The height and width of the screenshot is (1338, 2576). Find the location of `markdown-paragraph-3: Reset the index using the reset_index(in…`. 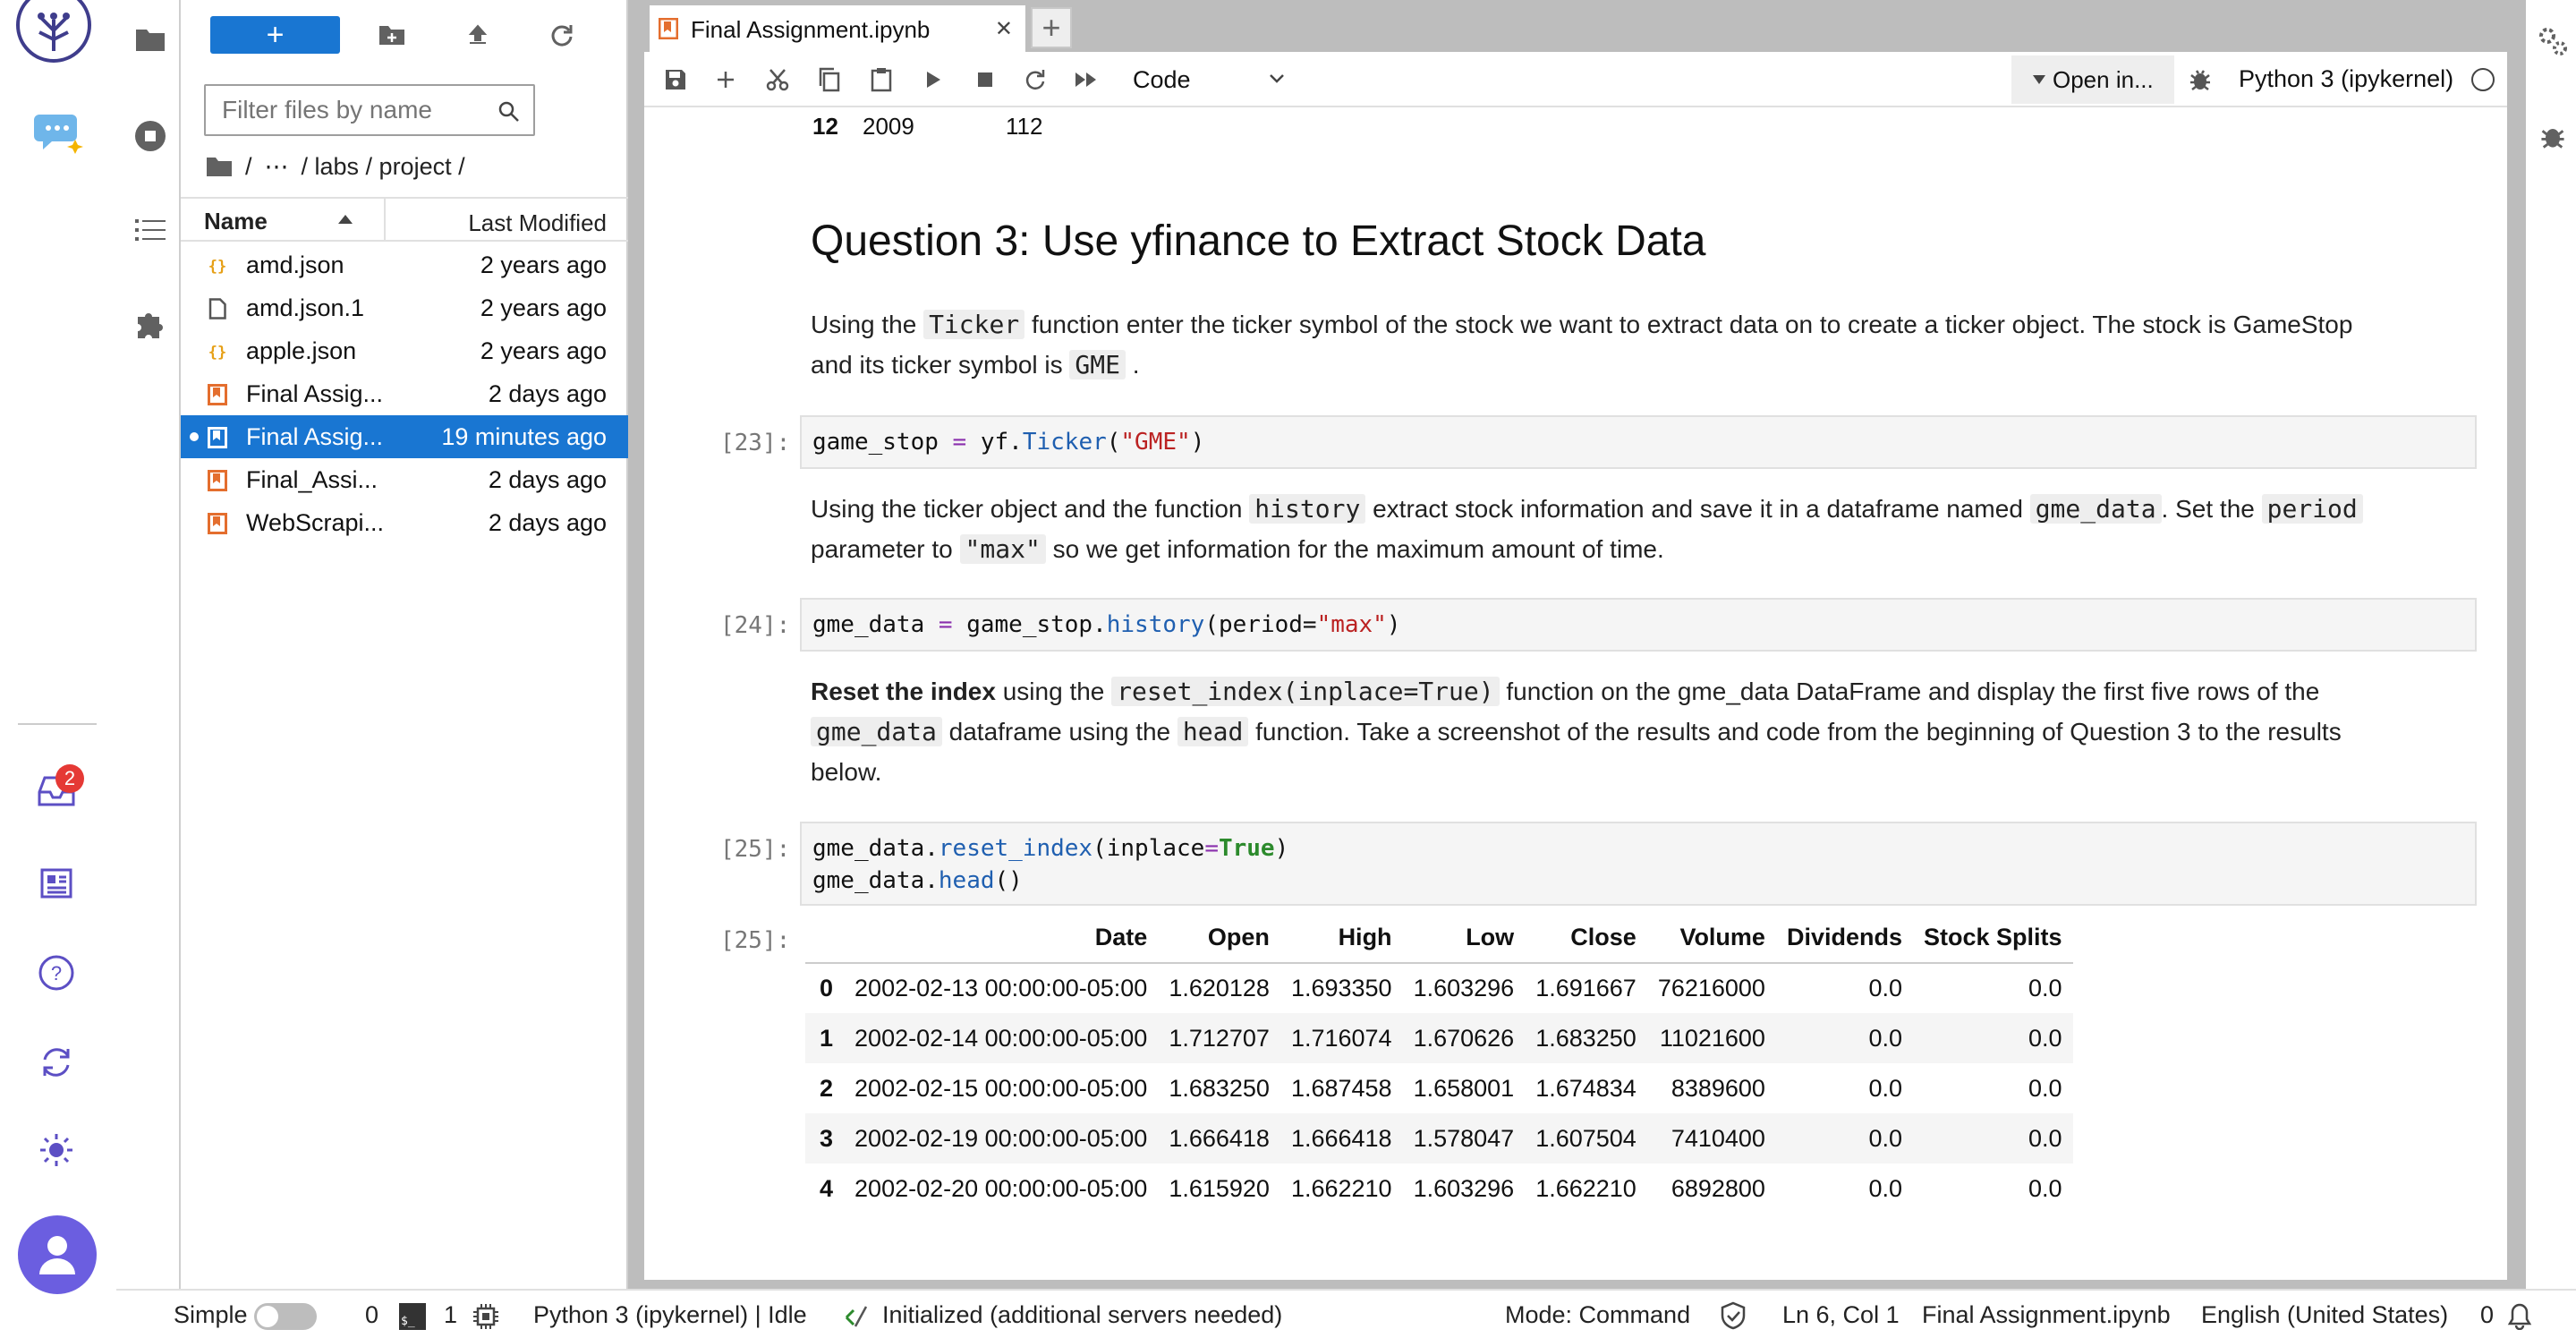

markdown-paragraph-3: Reset the index using the reset_index(in… is located at coordinates (1634, 731).